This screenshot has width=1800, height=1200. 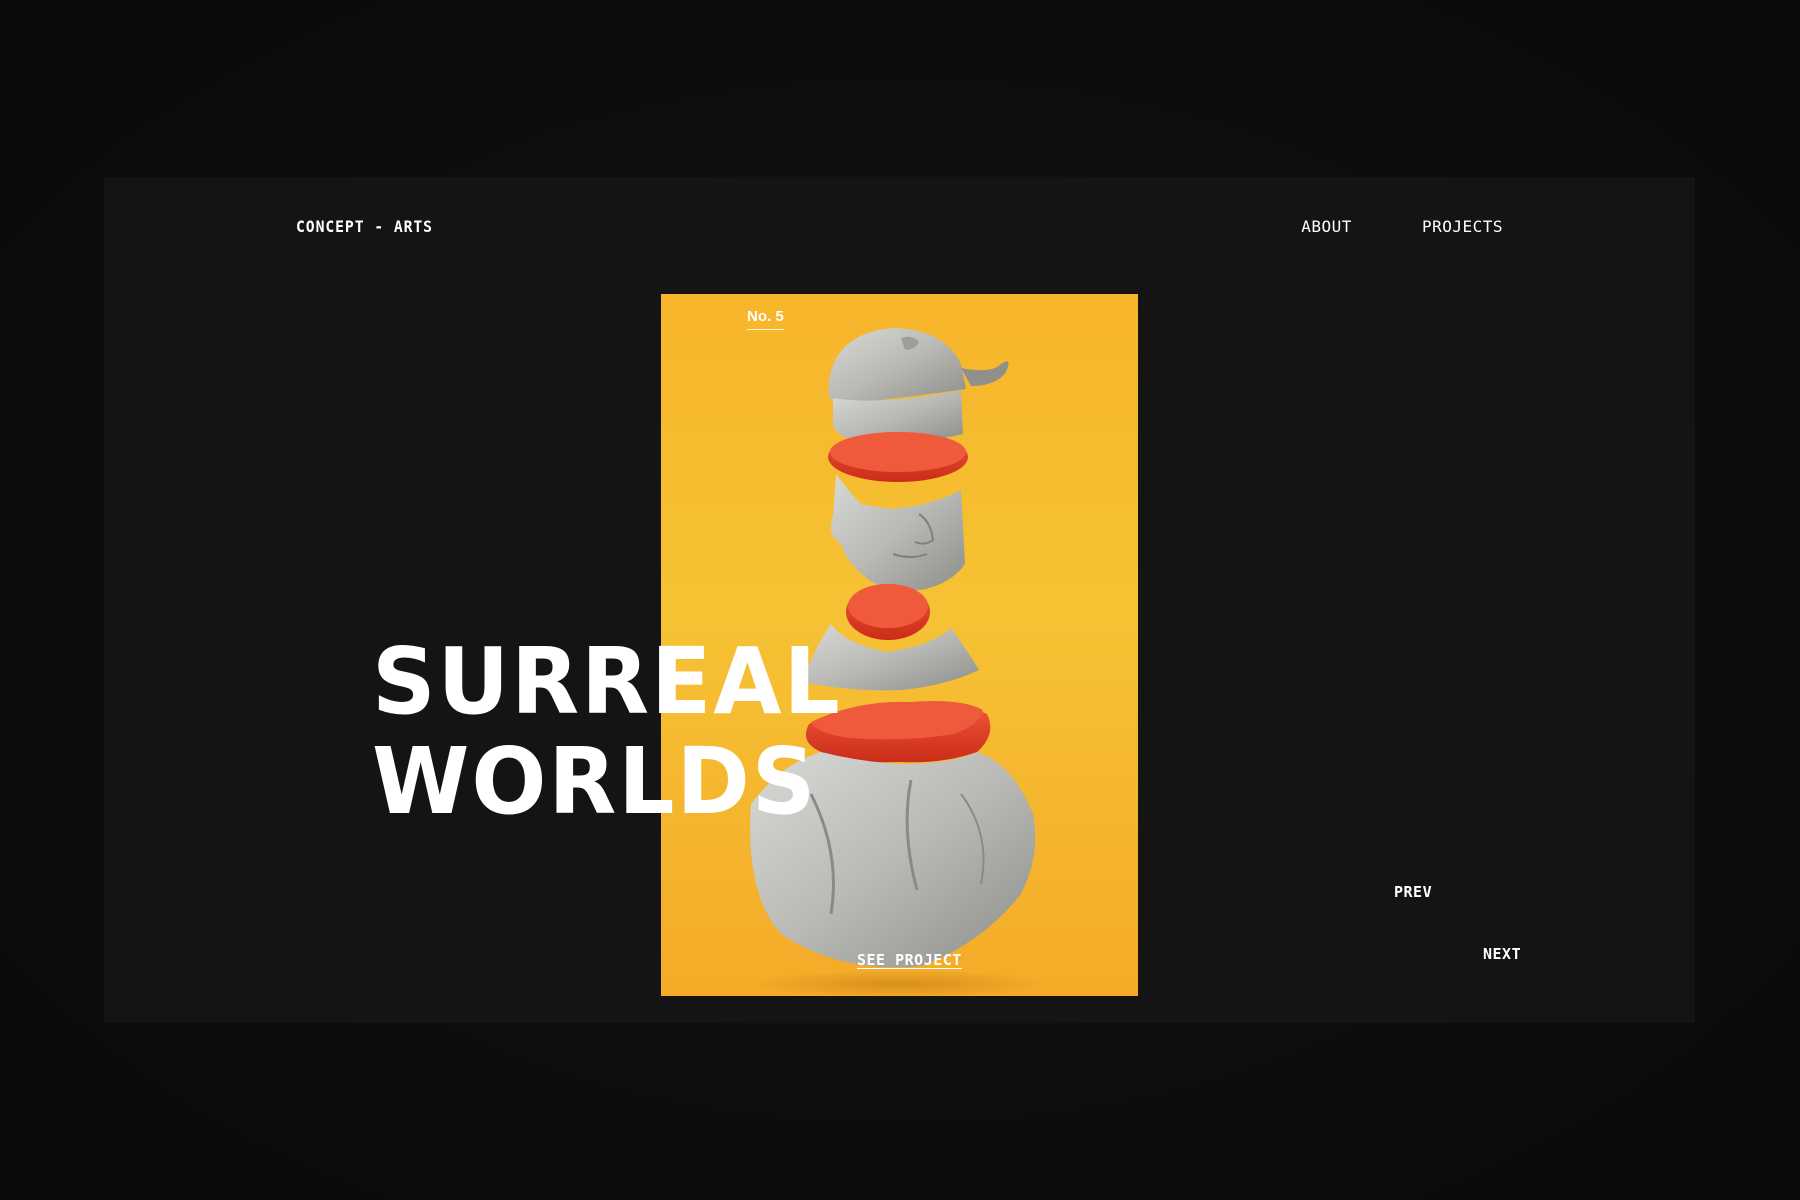 I want to click on poster-number-label: No. 5, so click(x=765, y=319).